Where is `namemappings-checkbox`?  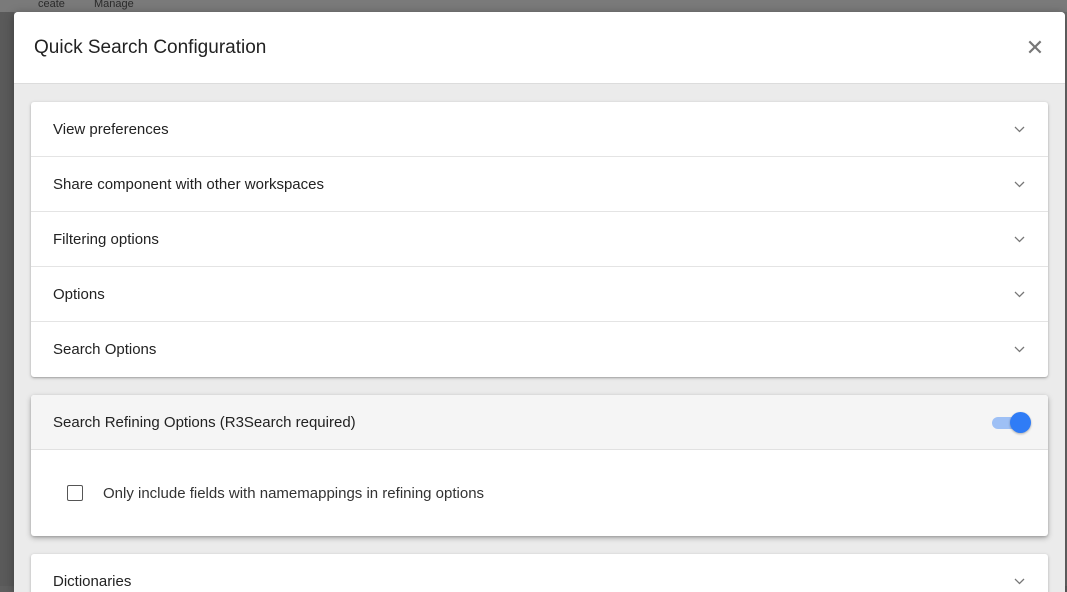 namemappings-checkbox is located at coordinates (75, 493).